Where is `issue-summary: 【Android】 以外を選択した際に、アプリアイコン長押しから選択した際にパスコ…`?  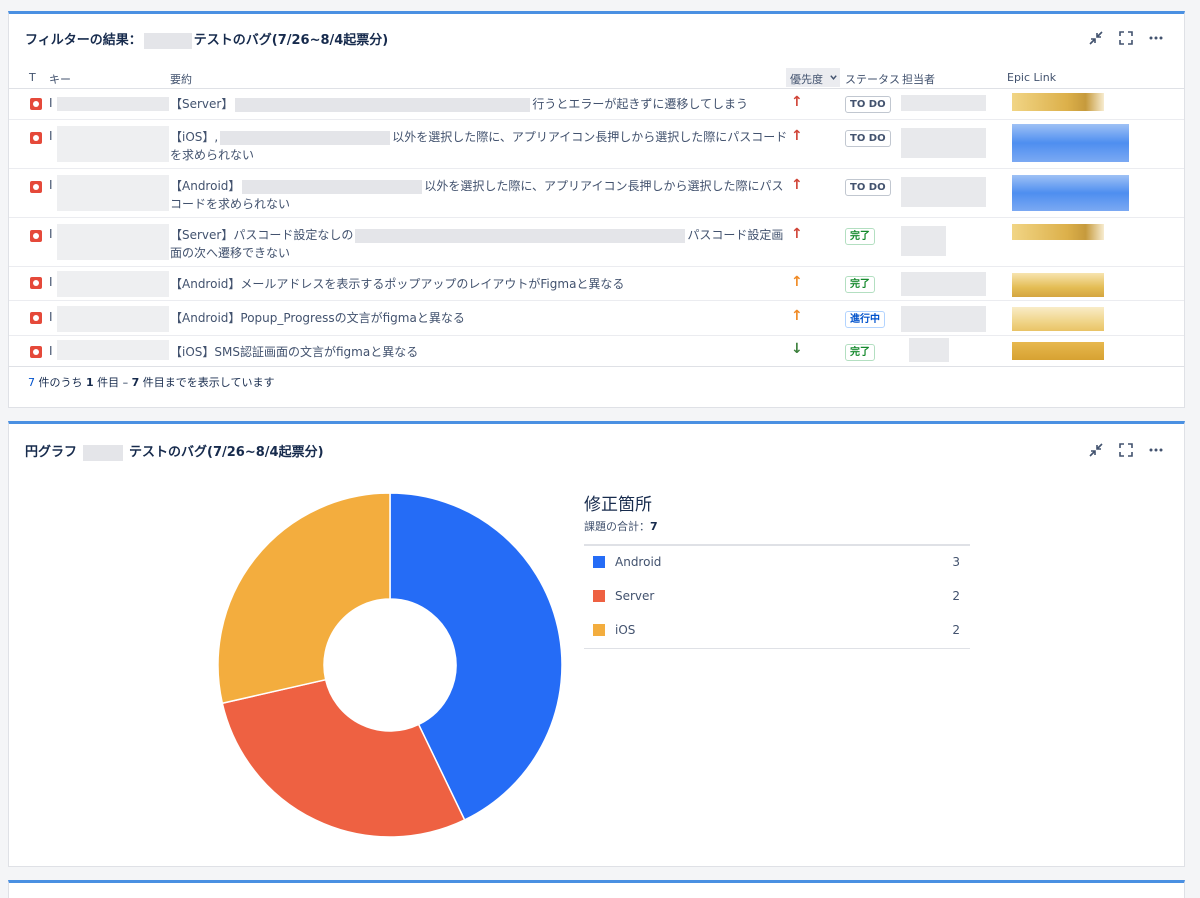 issue-summary: 【Android】 以外を選択した際に、アプリアイコン長押しから選択した際にパスコ… is located at coordinates (479, 195).